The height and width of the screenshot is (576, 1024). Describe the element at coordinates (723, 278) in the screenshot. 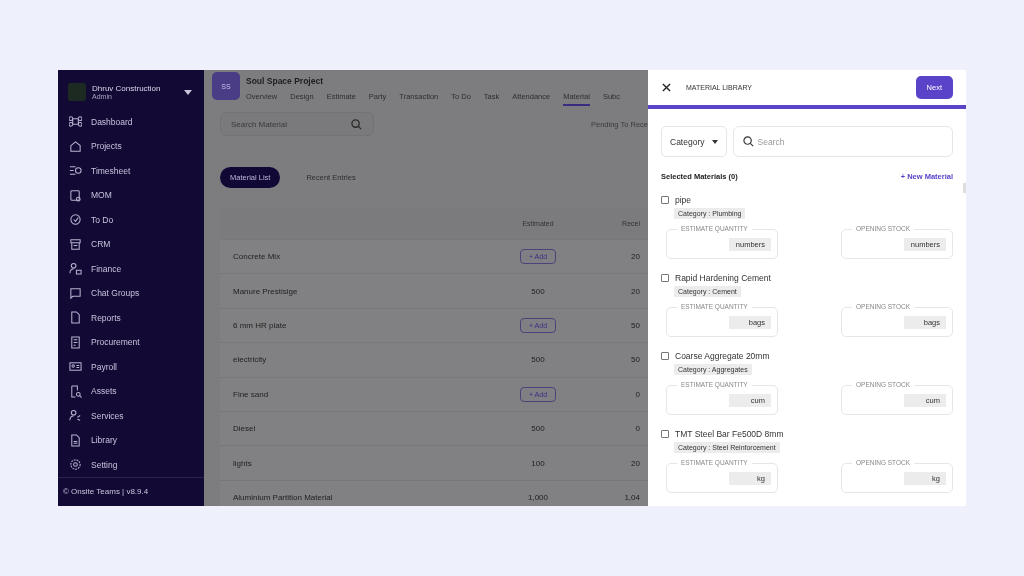

I see `material-name: Rapid Hardening Cement` at that location.